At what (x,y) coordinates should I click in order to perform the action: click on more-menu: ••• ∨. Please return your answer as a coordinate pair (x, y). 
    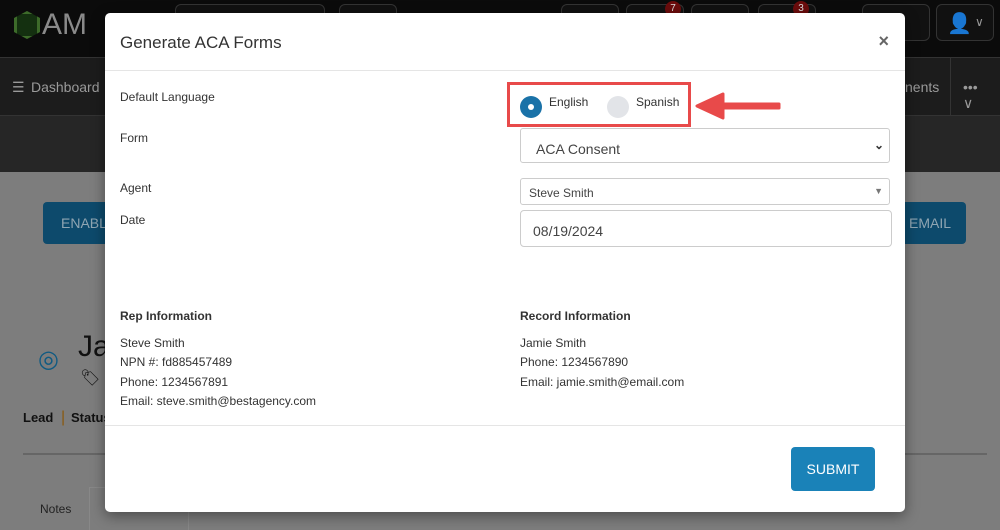
    Looking at the image, I should click on (975, 87).